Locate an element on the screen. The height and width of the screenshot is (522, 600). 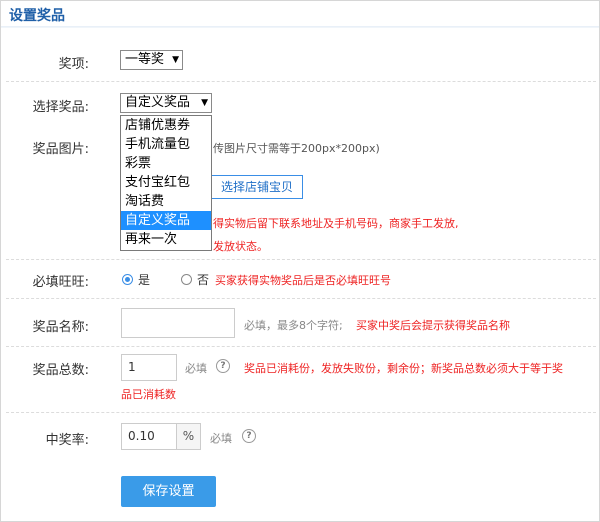
prize-name-note: 买家中奖后会提示获得奖品名称 is located at coordinates (433, 325).